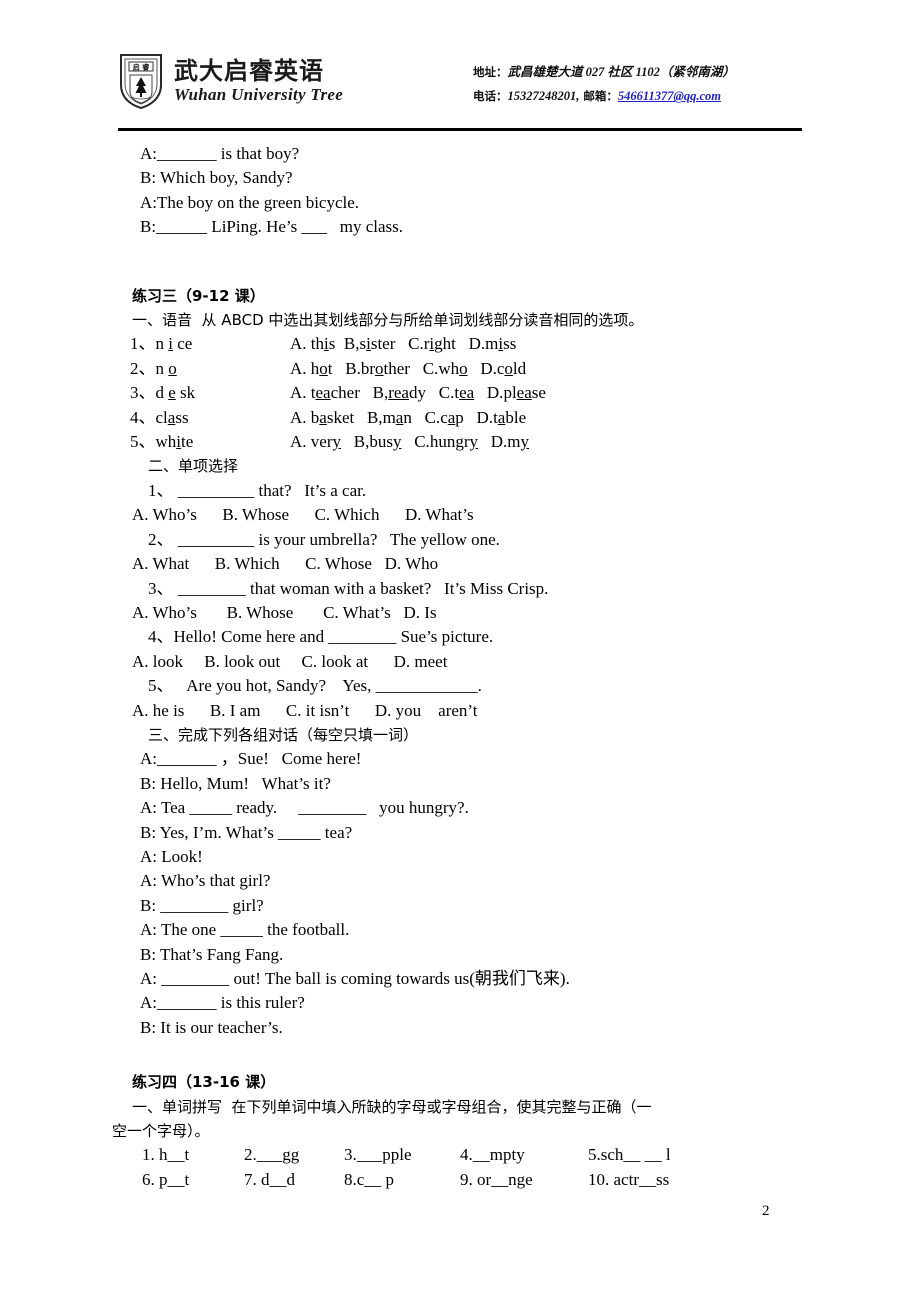 Image resolution: width=920 pixels, height=1302 pixels. Describe the element at coordinates (166, 1179) in the screenshot. I see `spelling-item: 6. p__t` at that location.